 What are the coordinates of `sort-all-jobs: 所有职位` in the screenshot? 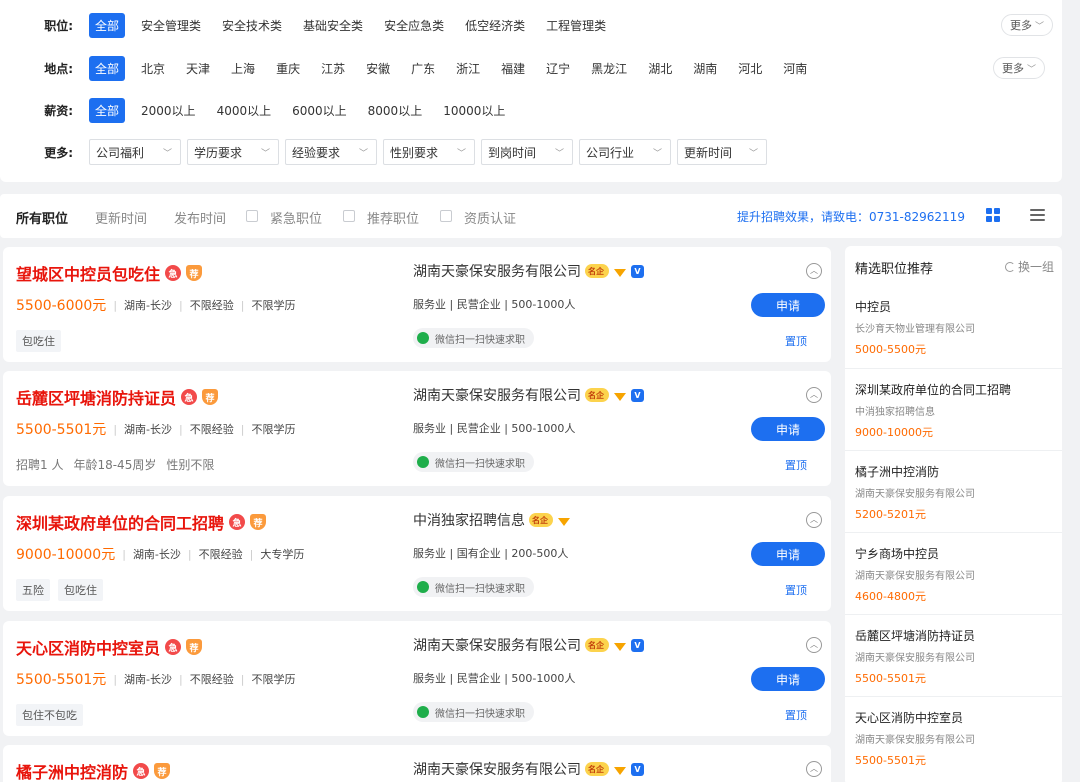 It's located at (42, 217).